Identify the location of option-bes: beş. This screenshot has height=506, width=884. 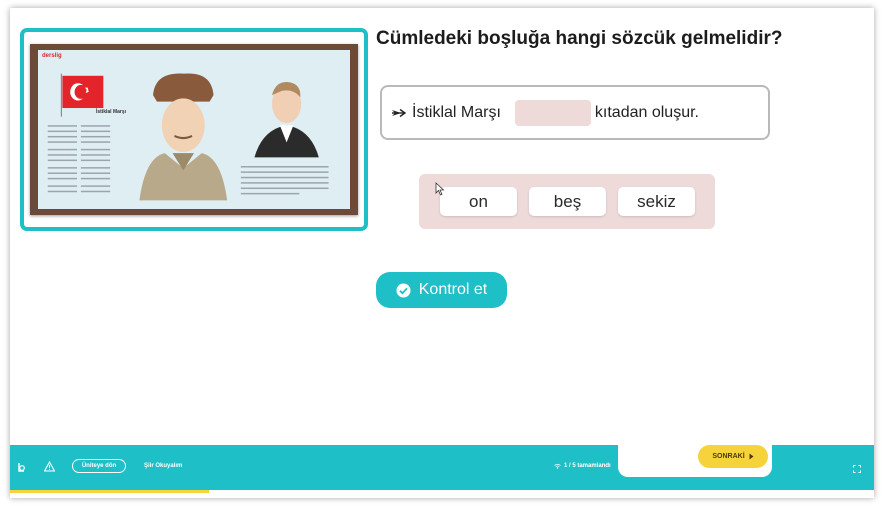
(567, 201).